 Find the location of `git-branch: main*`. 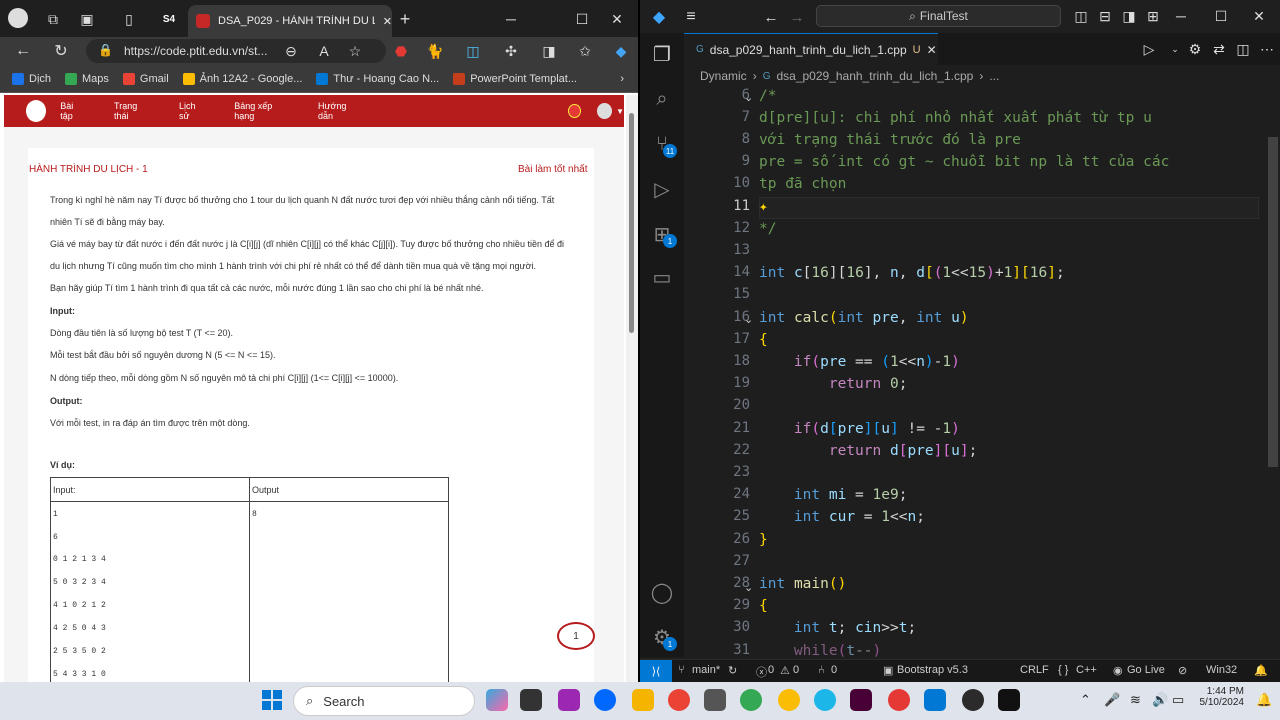

git-branch: main* is located at coordinates (706, 670).